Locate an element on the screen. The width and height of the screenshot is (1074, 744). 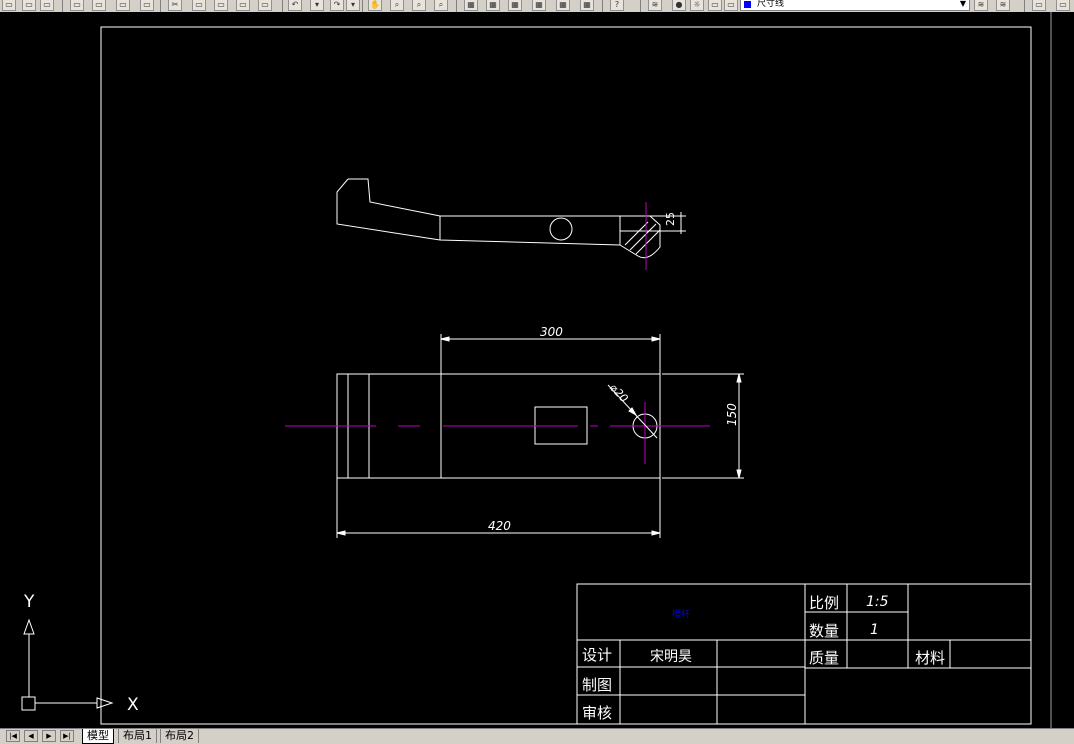
vertical-scrollbar is located at coordinates (1062, 370).